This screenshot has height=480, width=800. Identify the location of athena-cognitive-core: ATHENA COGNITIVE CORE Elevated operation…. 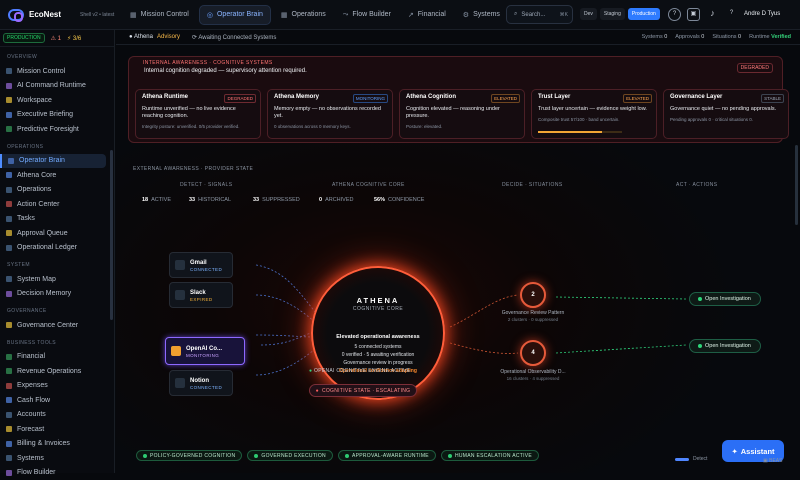
(378, 333).